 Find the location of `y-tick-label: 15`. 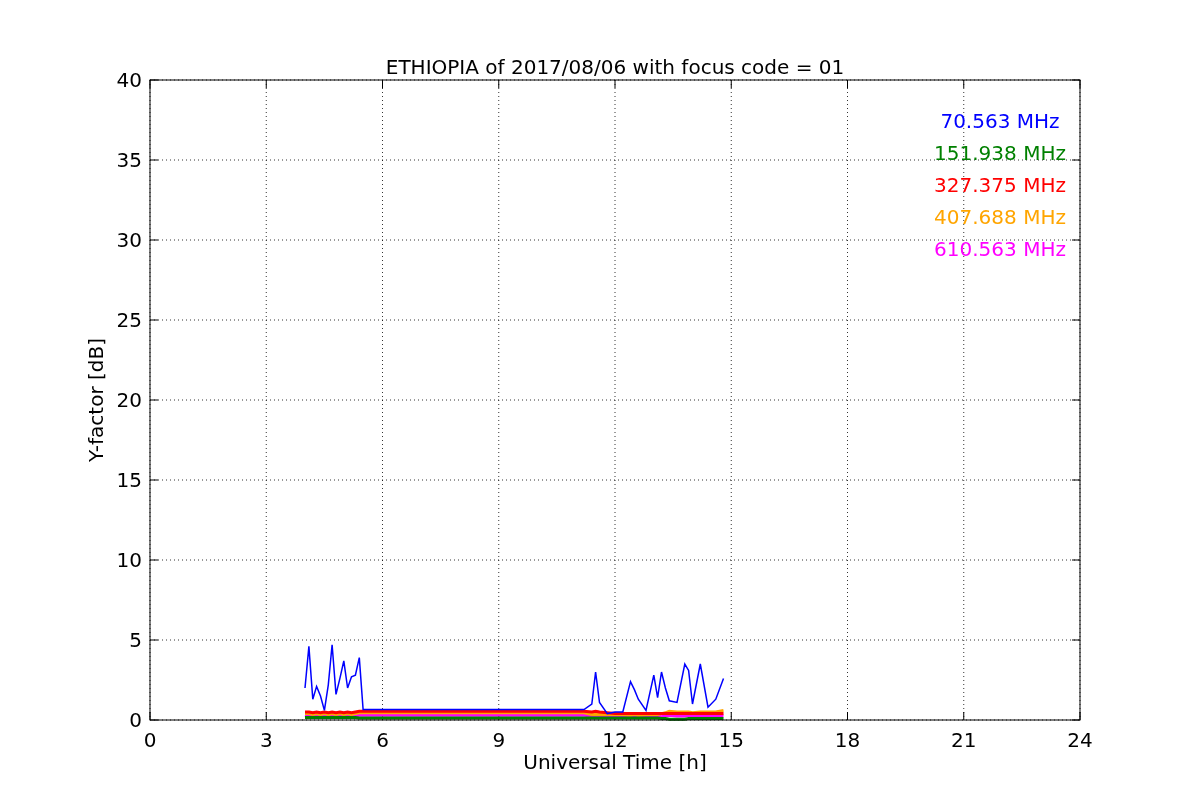

y-tick-label: 15 is located at coordinates (129, 480).